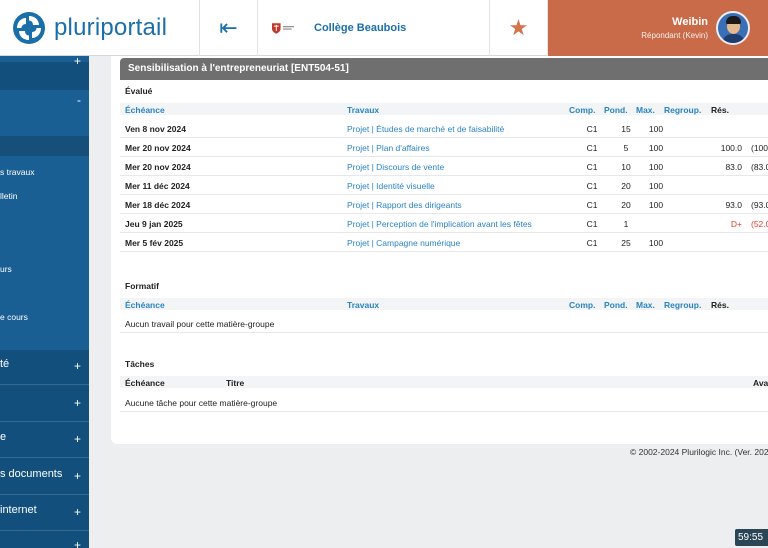  Describe the element at coordinates (44, 369) in the screenshot. I see `sidebar-item-communaute: té +` at that location.